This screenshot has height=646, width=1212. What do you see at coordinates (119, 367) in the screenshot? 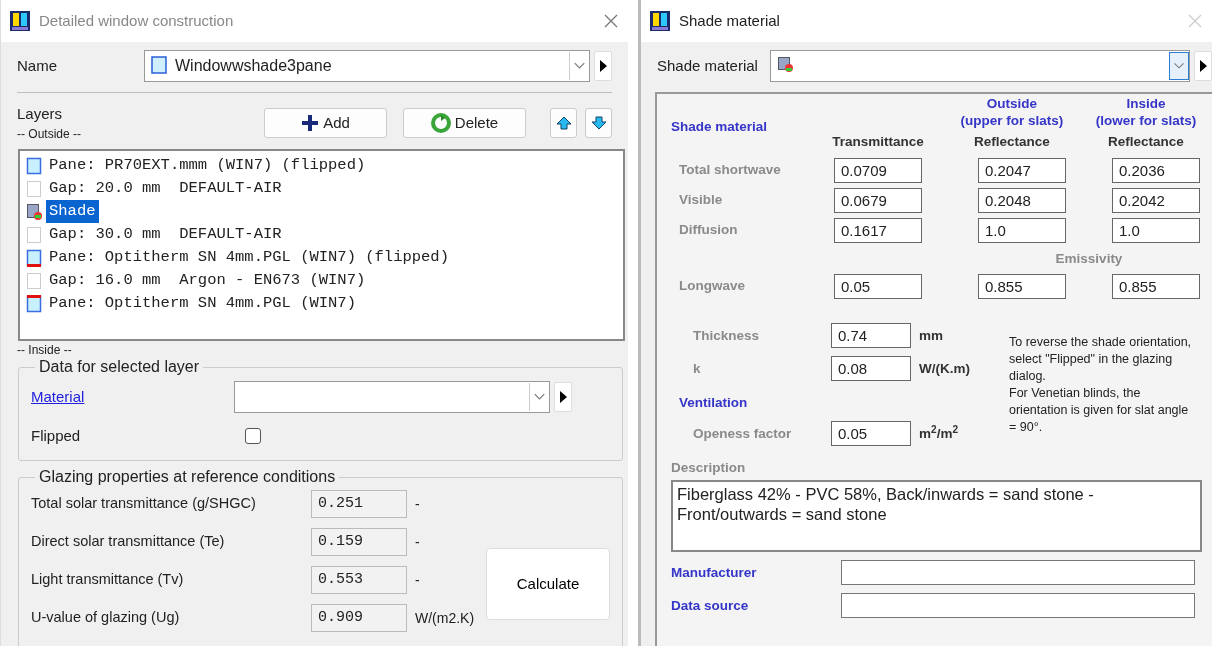
I see `group-title: Data for selected layer` at bounding box center [119, 367].